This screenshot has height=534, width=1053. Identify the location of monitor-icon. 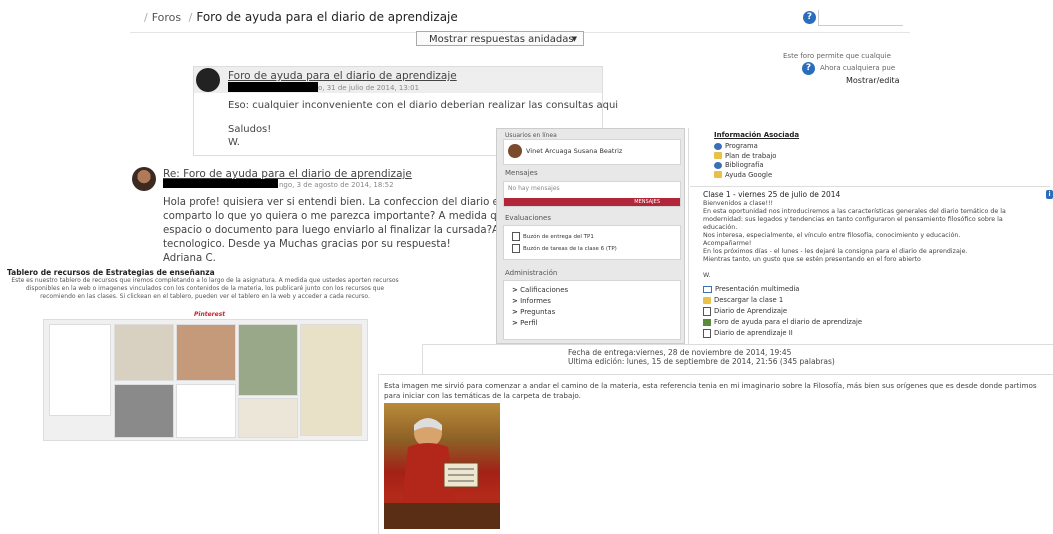
(707, 289).